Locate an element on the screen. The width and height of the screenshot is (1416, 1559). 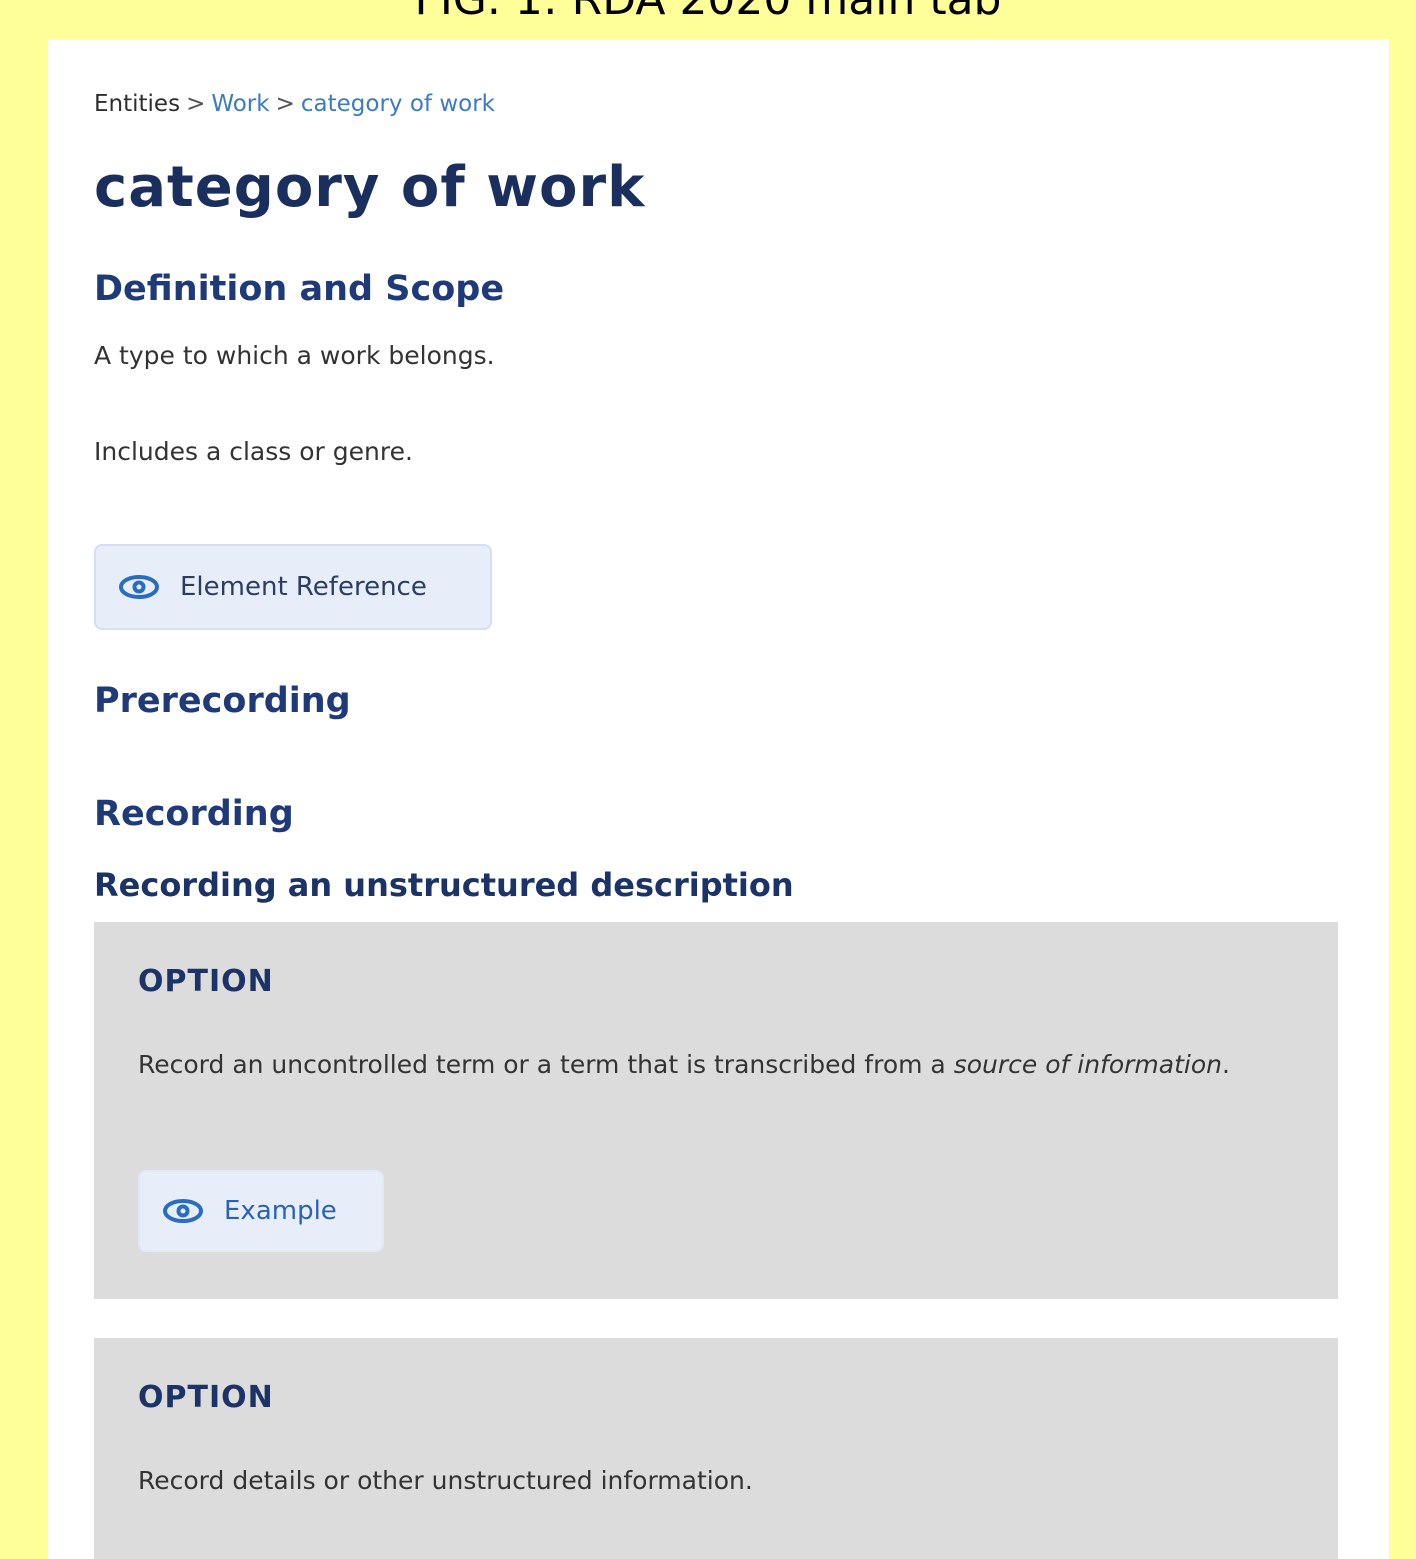
breadcrumb: Entities > Work > category of work is located at coordinates (294, 104).